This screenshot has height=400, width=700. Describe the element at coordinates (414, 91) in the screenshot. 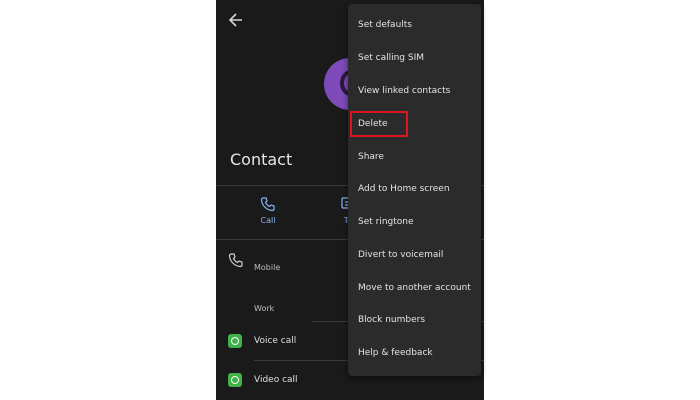

I see `menu-item-view-linked-contacts: View linked contacts` at that location.